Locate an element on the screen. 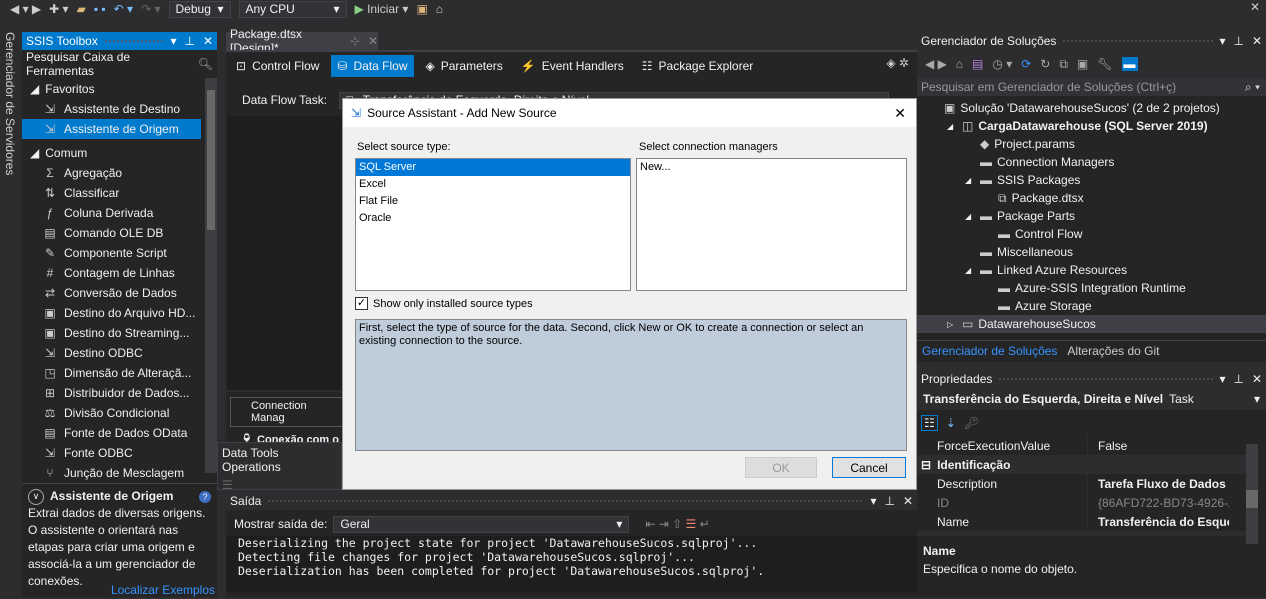 This screenshot has width=1266, height=599. source-type-item: SQL Server is located at coordinates (493, 167).